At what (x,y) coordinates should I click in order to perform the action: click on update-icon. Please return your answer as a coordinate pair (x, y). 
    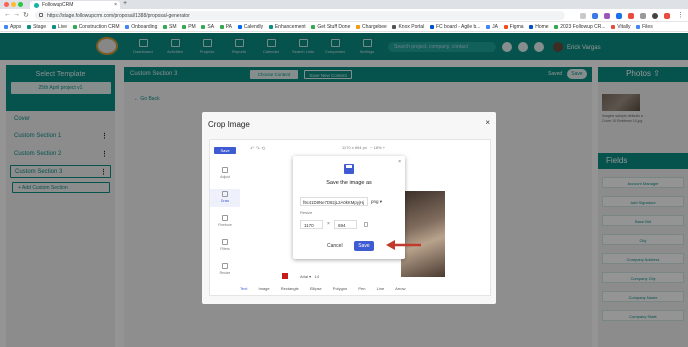
    Looking at the image, I should click on (667, 16).